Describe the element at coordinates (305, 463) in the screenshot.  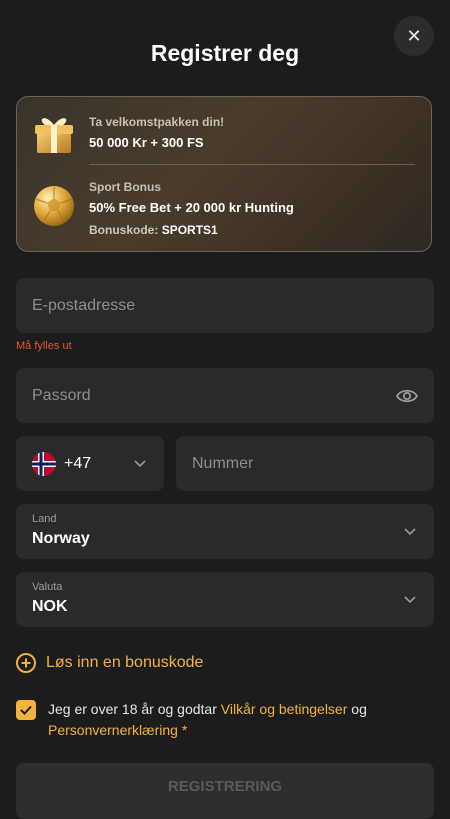
I see `phone-number-field: Nummer` at that location.